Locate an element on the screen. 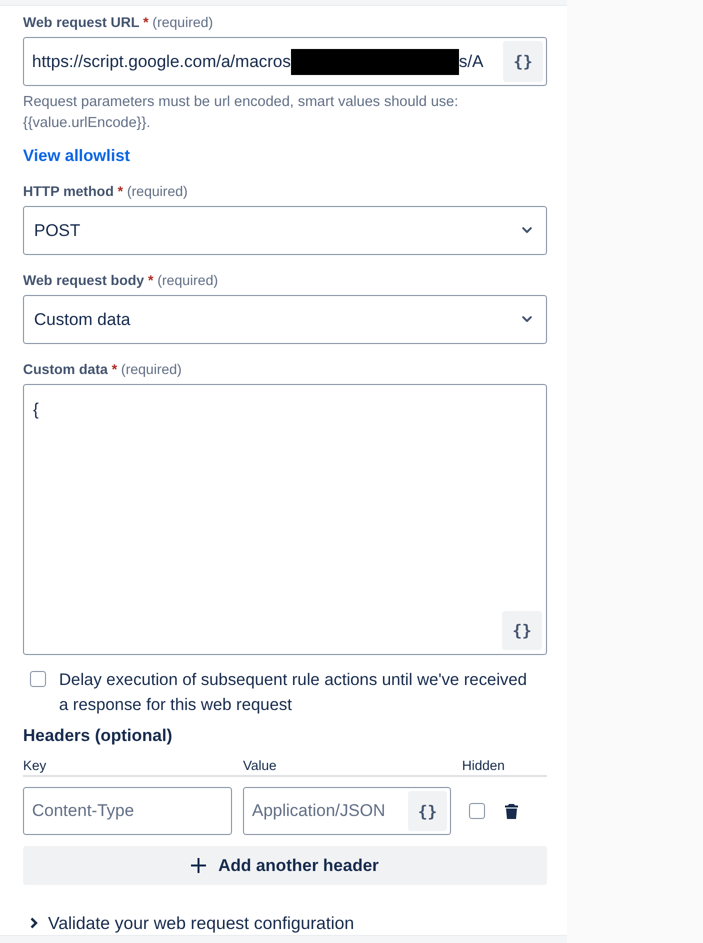  method-select: POST is located at coordinates (285, 230).